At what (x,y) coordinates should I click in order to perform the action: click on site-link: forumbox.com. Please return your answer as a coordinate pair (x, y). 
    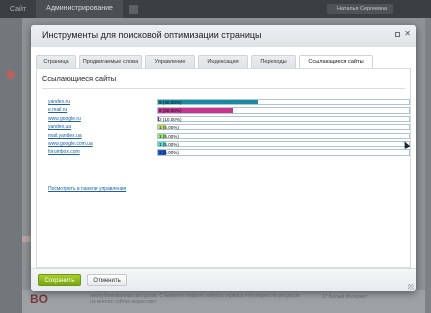
    Looking at the image, I should click on (64, 152).